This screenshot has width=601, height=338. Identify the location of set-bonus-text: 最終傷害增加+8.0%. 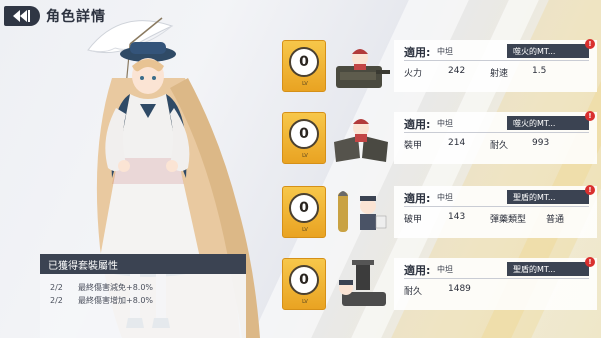
(116, 300).